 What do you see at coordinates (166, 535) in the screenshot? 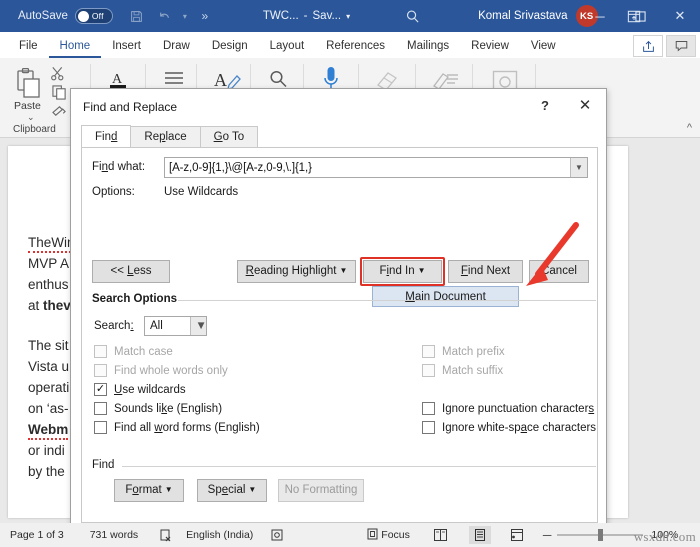
I see `proofing-errors-icon` at bounding box center [166, 535].